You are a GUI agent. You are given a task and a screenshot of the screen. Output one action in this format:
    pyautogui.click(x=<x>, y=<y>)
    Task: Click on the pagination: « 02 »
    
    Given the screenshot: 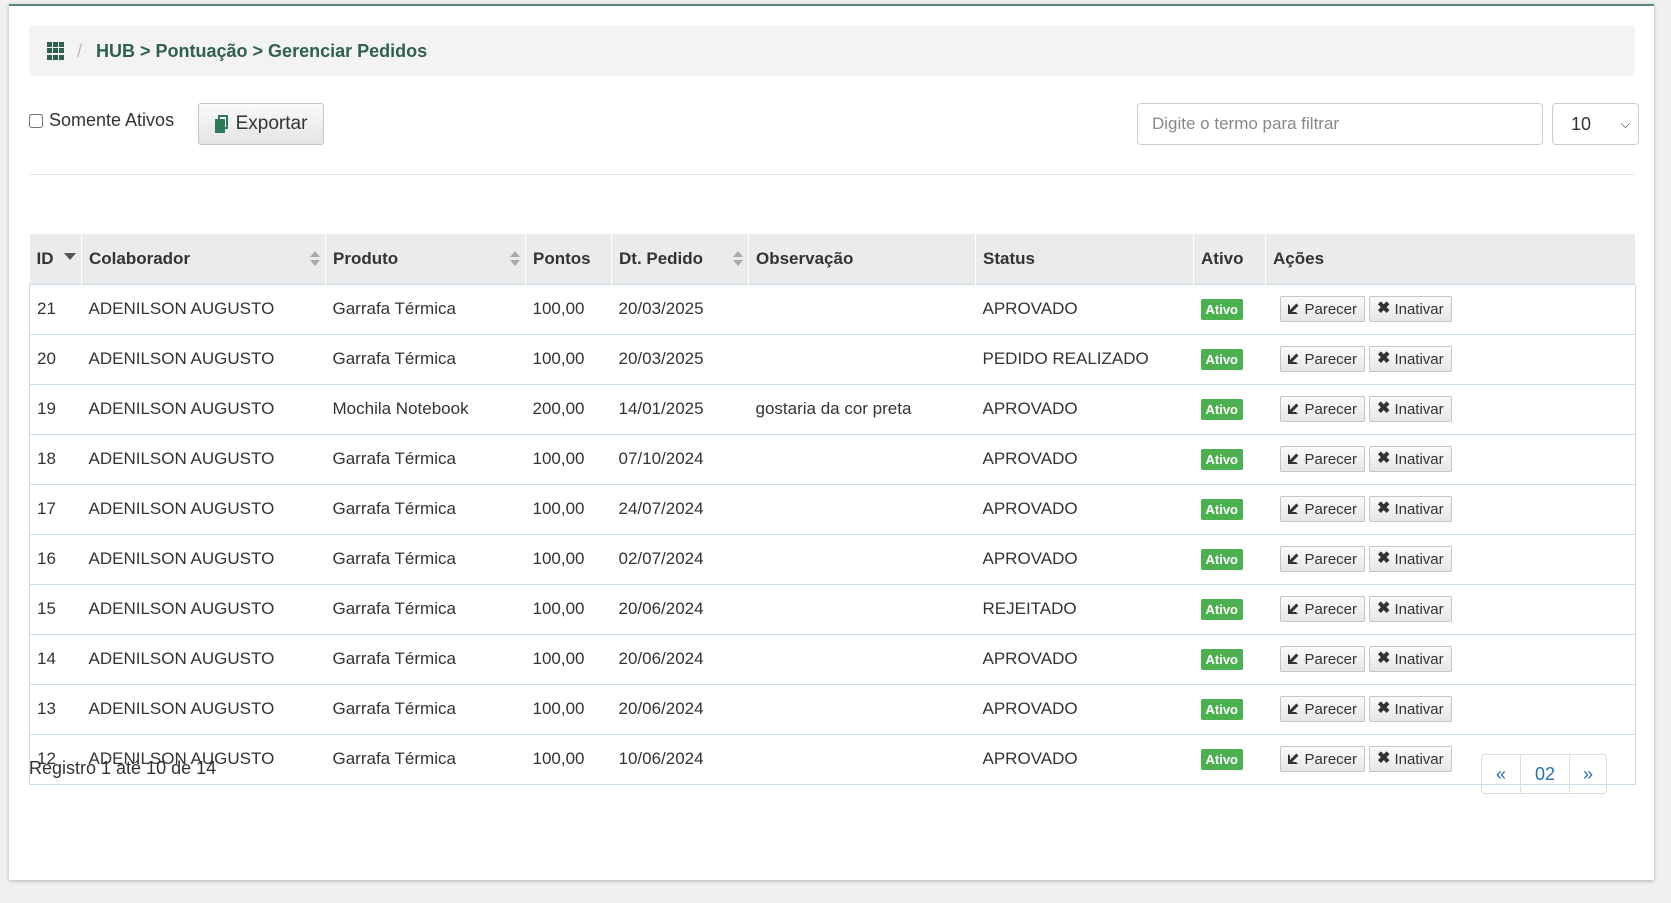 What is the action you would take?
    pyautogui.click(x=1544, y=774)
    